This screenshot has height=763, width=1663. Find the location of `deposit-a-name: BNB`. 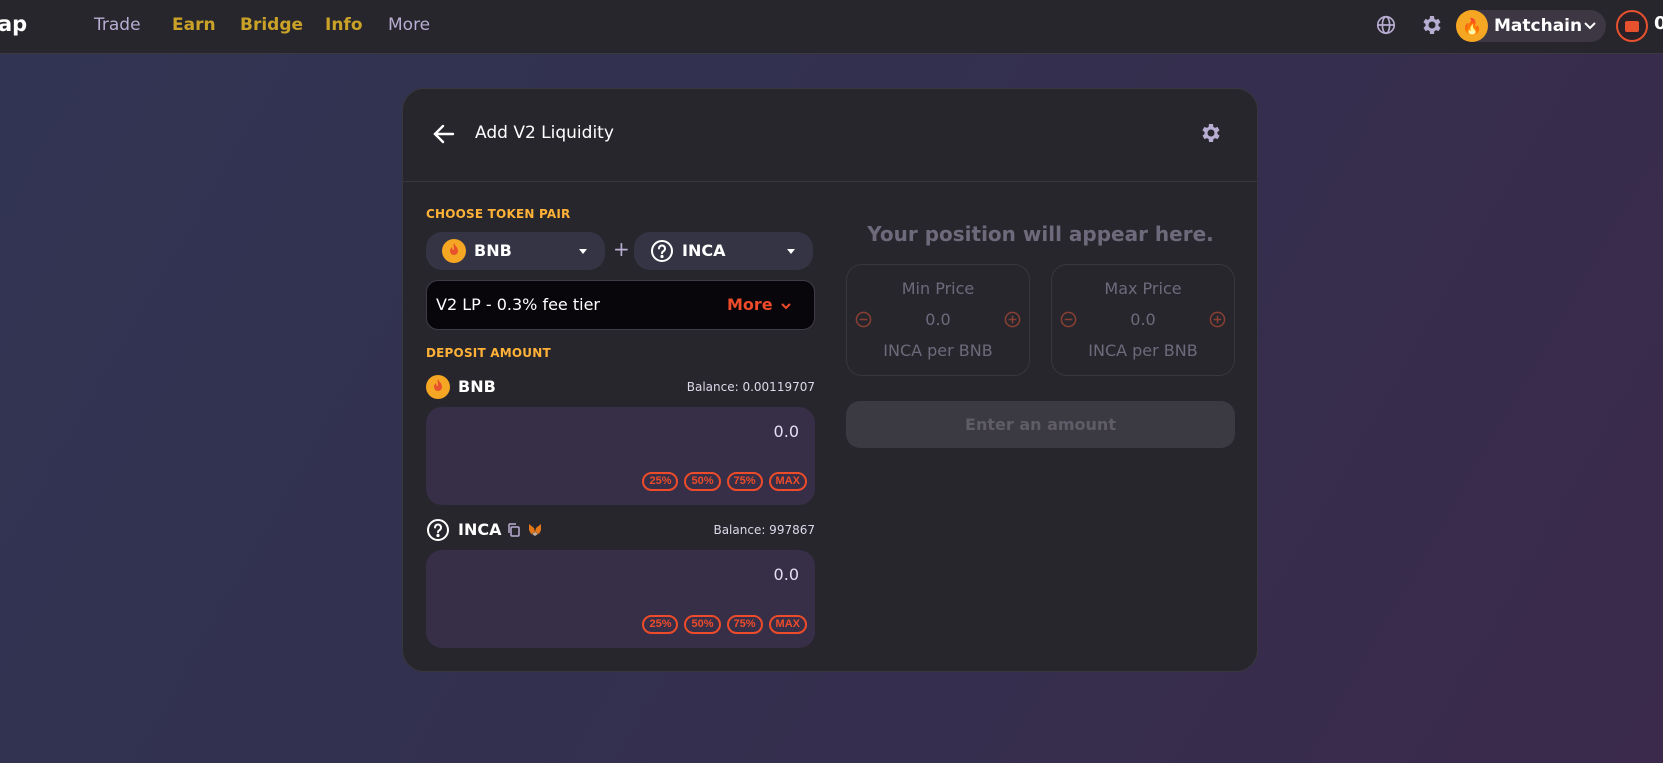

deposit-a-name: BNB is located at coordinates (477, 386).